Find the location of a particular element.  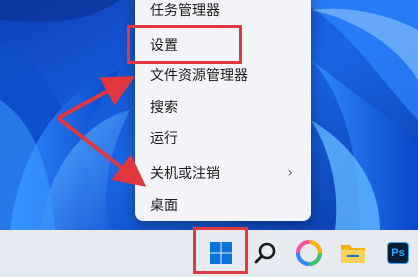

menu-item-run: 运行 is located at coordinates (223, 138).